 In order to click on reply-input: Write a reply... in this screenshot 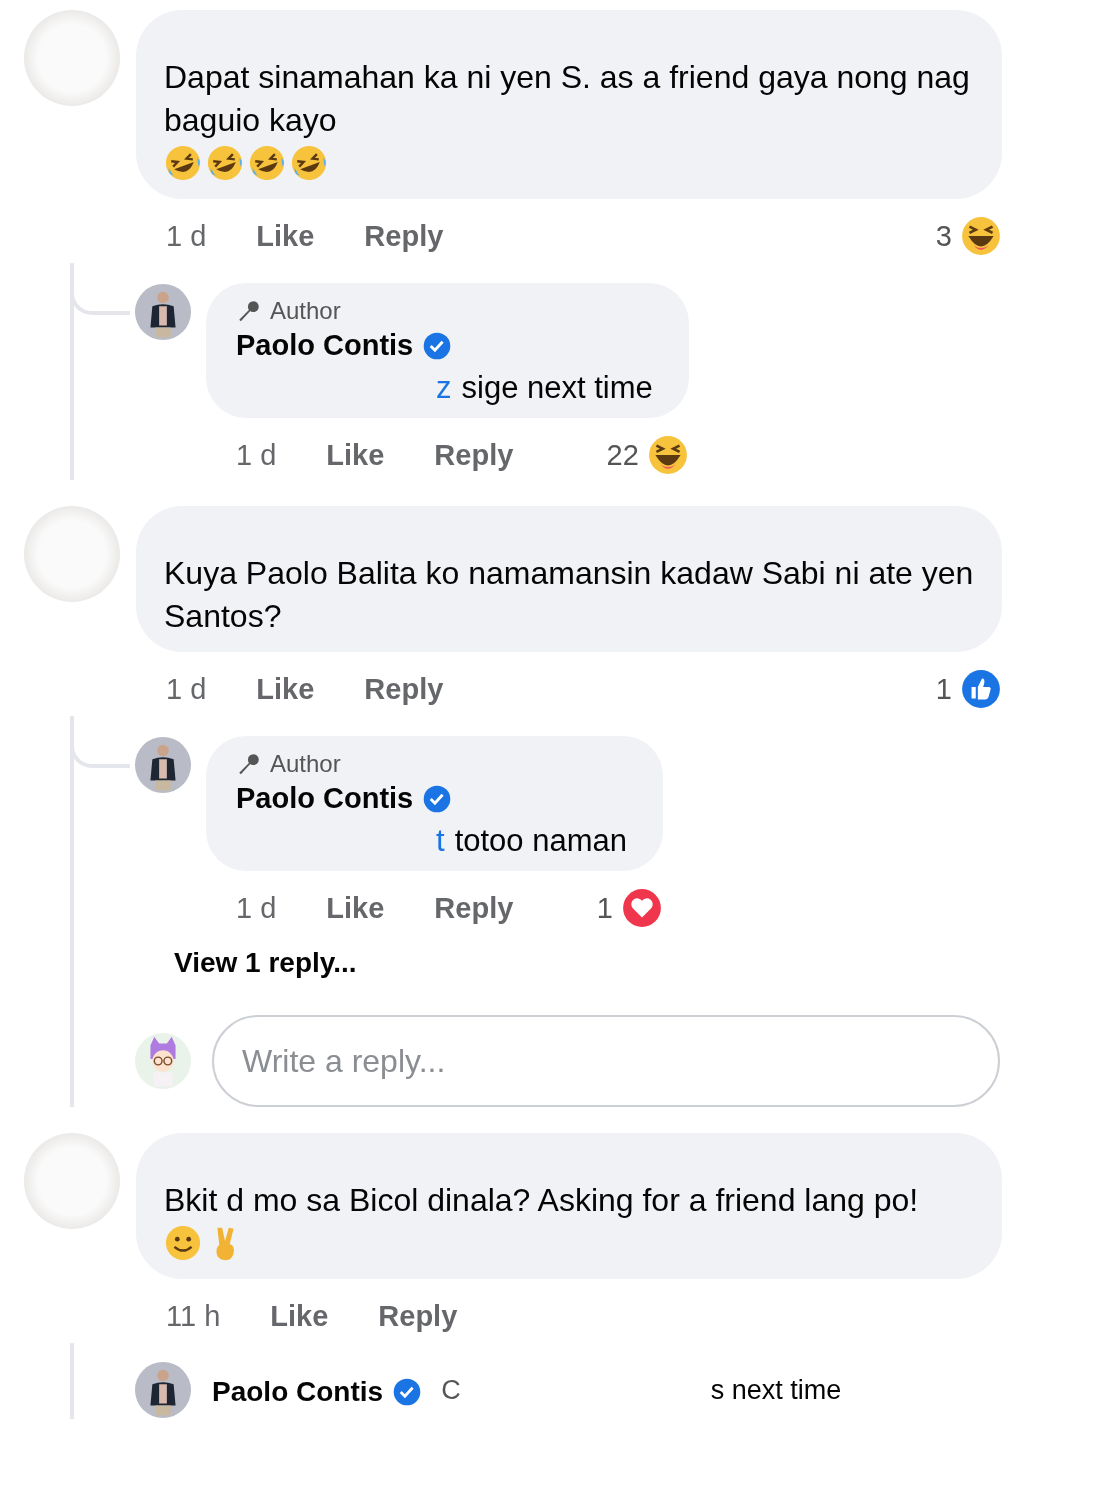, I will do `click(606, 1061)`.